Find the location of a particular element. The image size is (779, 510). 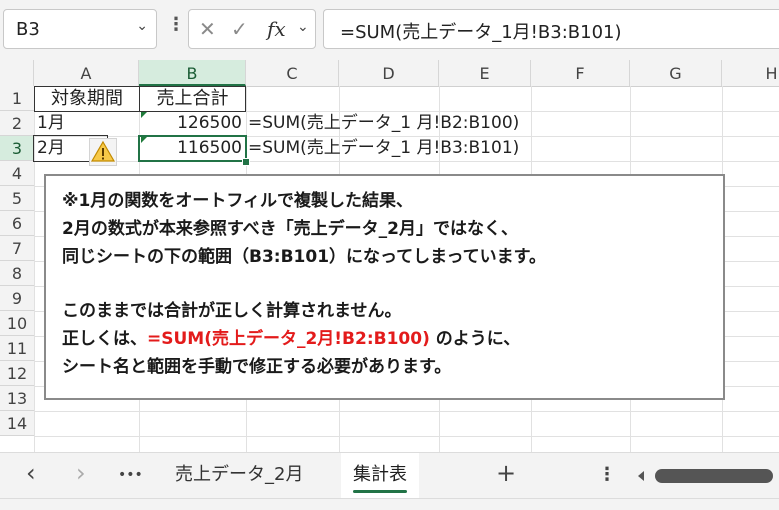

row-header-13: 13 is located at coordinates (17, 398).